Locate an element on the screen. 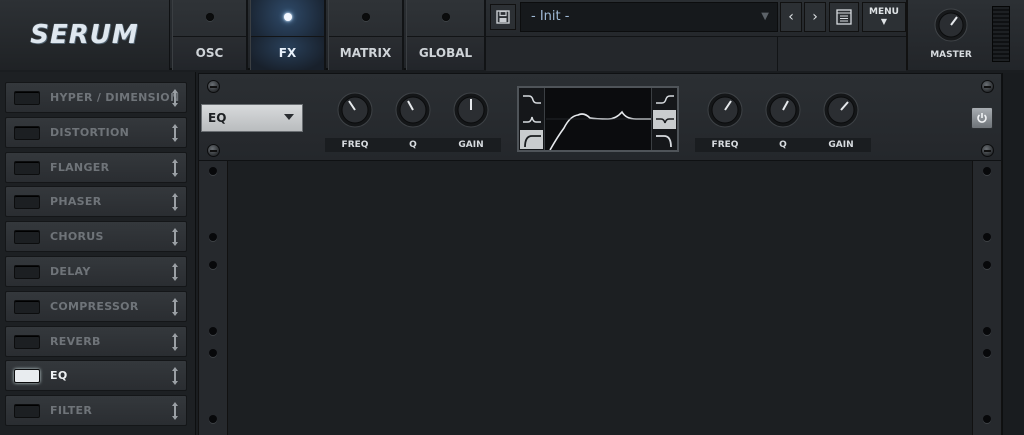 The width and height of the screenshot is (1024, 435). fx-item-reverb: REVERB is located at coordinates (96, 341).